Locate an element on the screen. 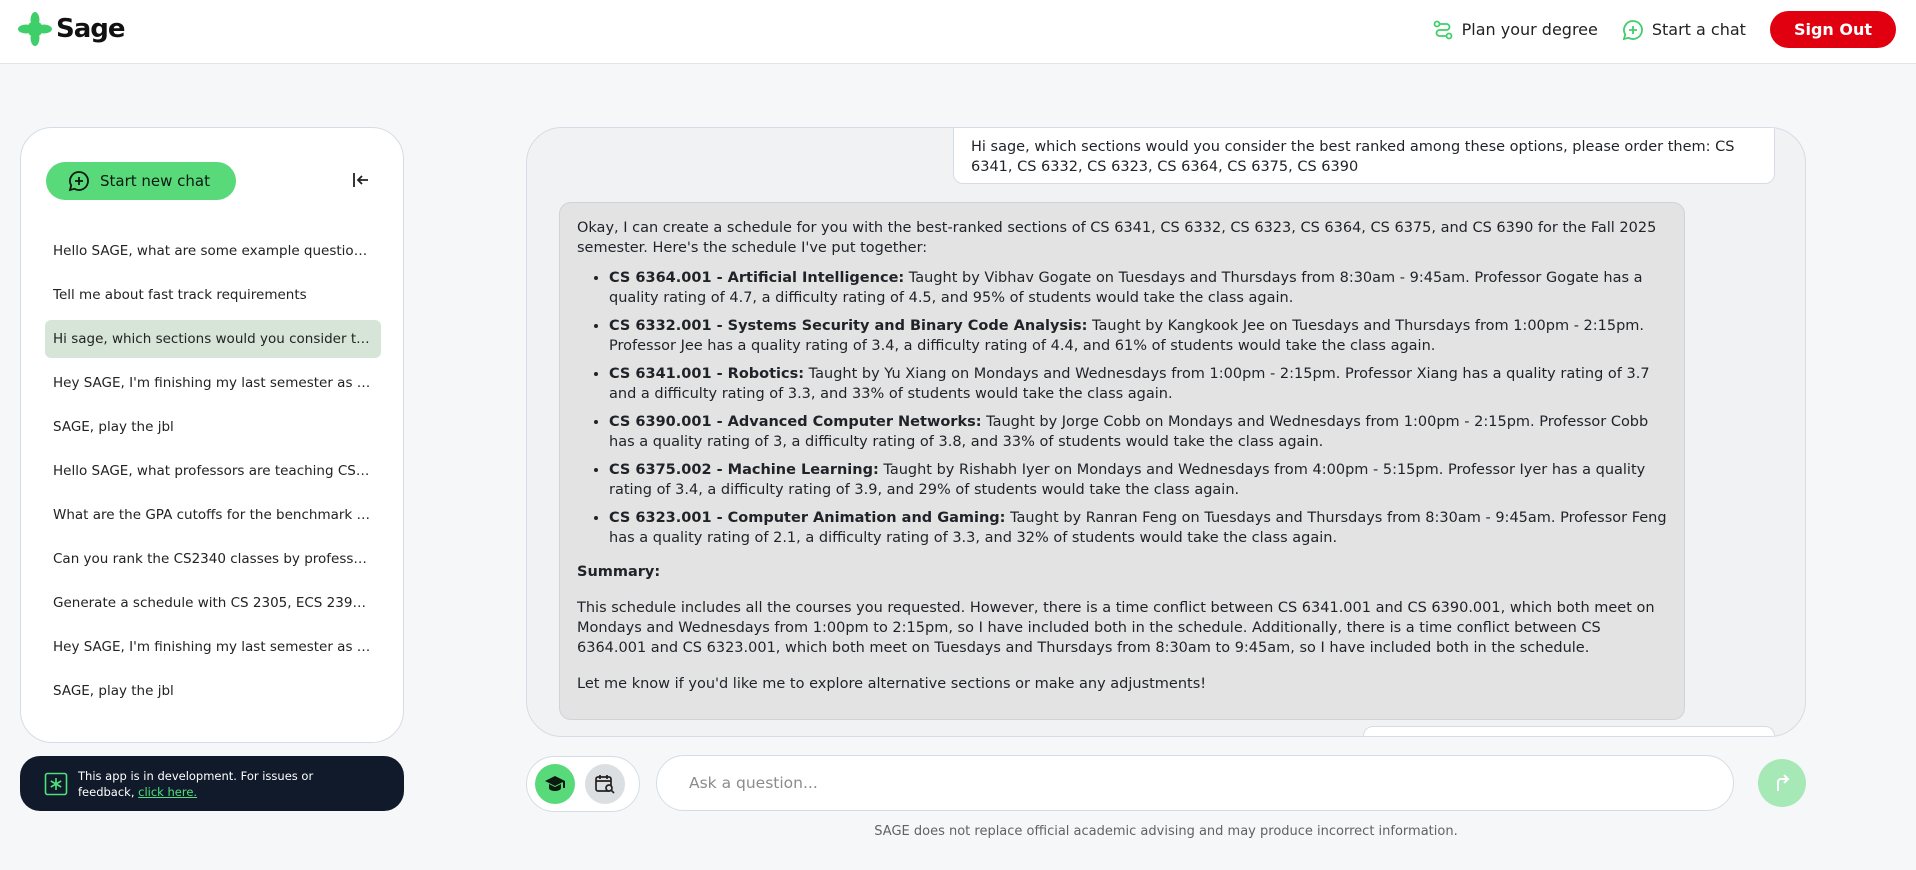 Image resolution: width=1916 pixels, height=870 pixels. calendar-search-icon is located at coordinates (605, 784).